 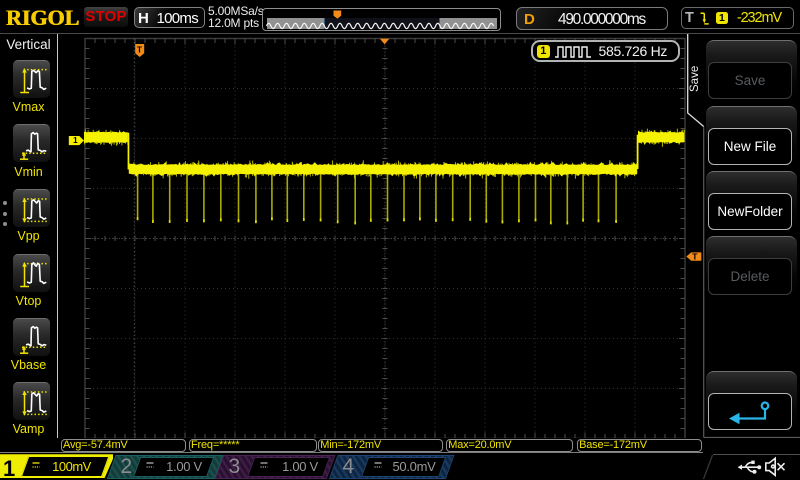 What do you see at coordinates (75, 140) in the screenshot?
I see `svg-text: 1` at bounding box center [75, 140].